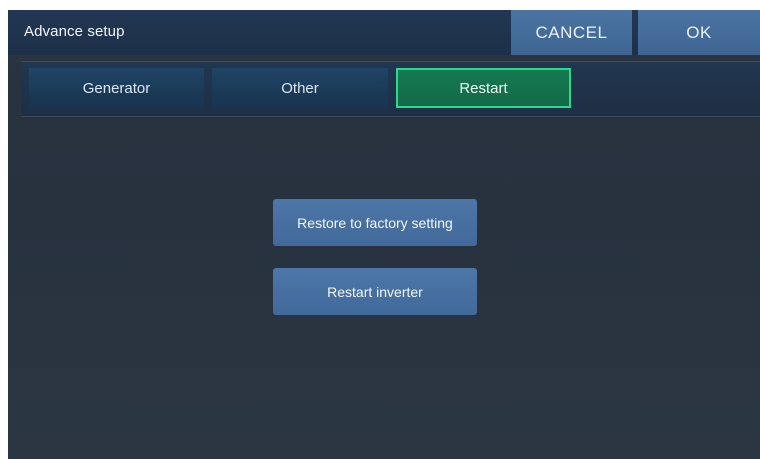 Image resolution: width=760 pixels, height=459 pixels. Describe the element at coordinates (571, 32) in the screenshot. I see `cancel-button: CANCEL` at that location.